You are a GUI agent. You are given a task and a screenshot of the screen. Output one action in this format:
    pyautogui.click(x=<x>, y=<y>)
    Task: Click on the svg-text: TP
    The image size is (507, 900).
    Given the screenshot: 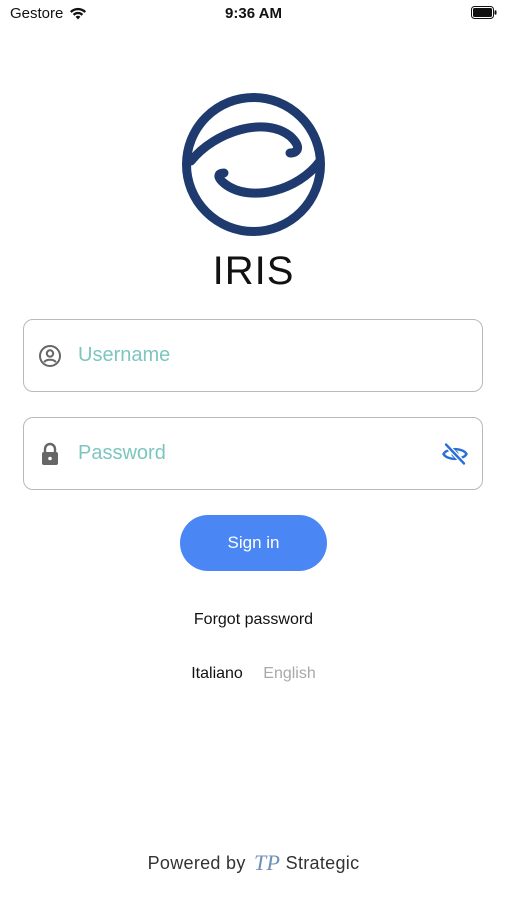 What is the action you would take?
    pyautogui.click(x=267, y=862)
    